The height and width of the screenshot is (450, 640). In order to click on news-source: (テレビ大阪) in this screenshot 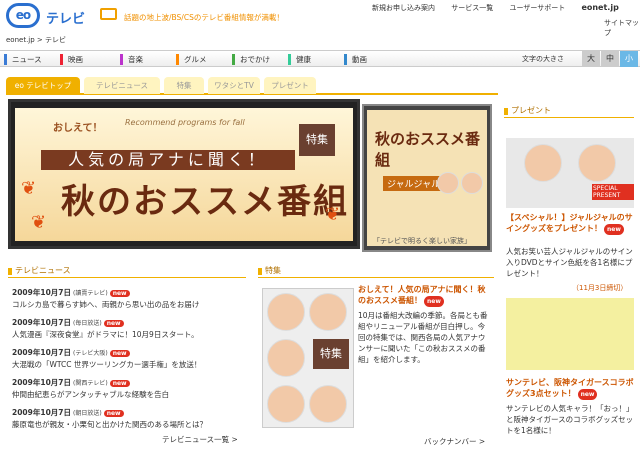, I will do `click(90, 353)`.